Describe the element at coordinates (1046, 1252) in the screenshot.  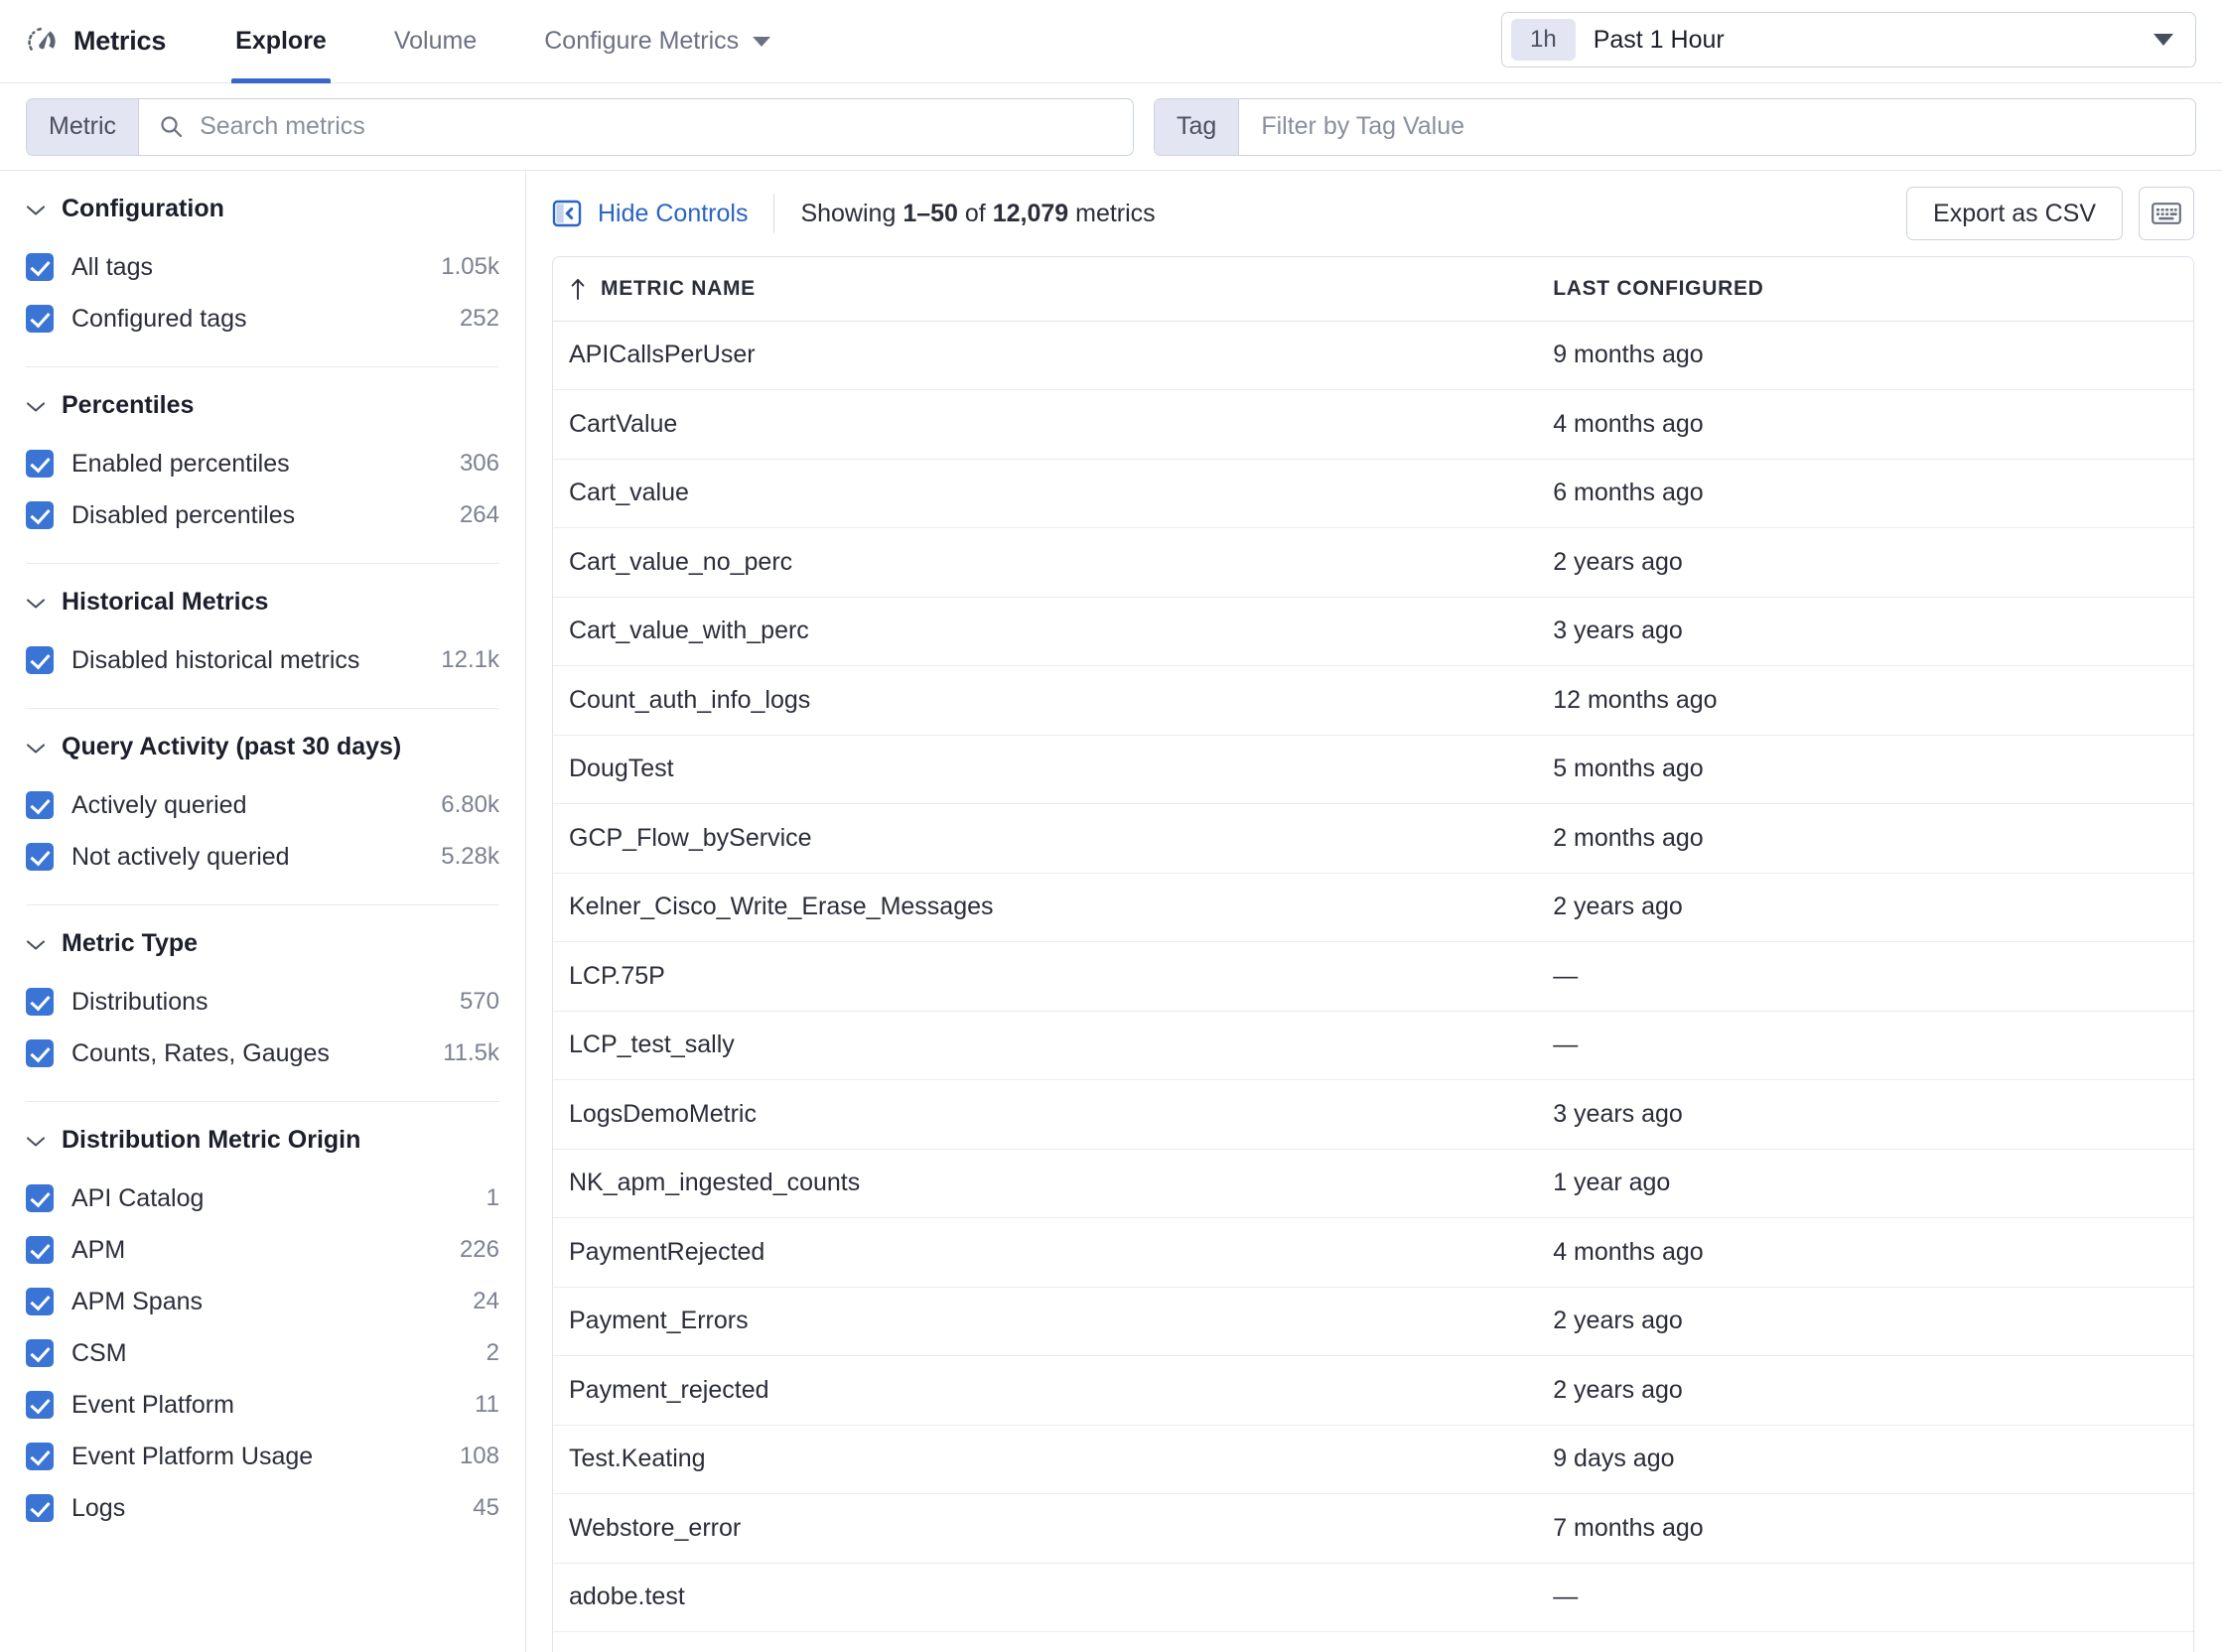
I see `cell-metric-name: PaymentRejected` at that location.